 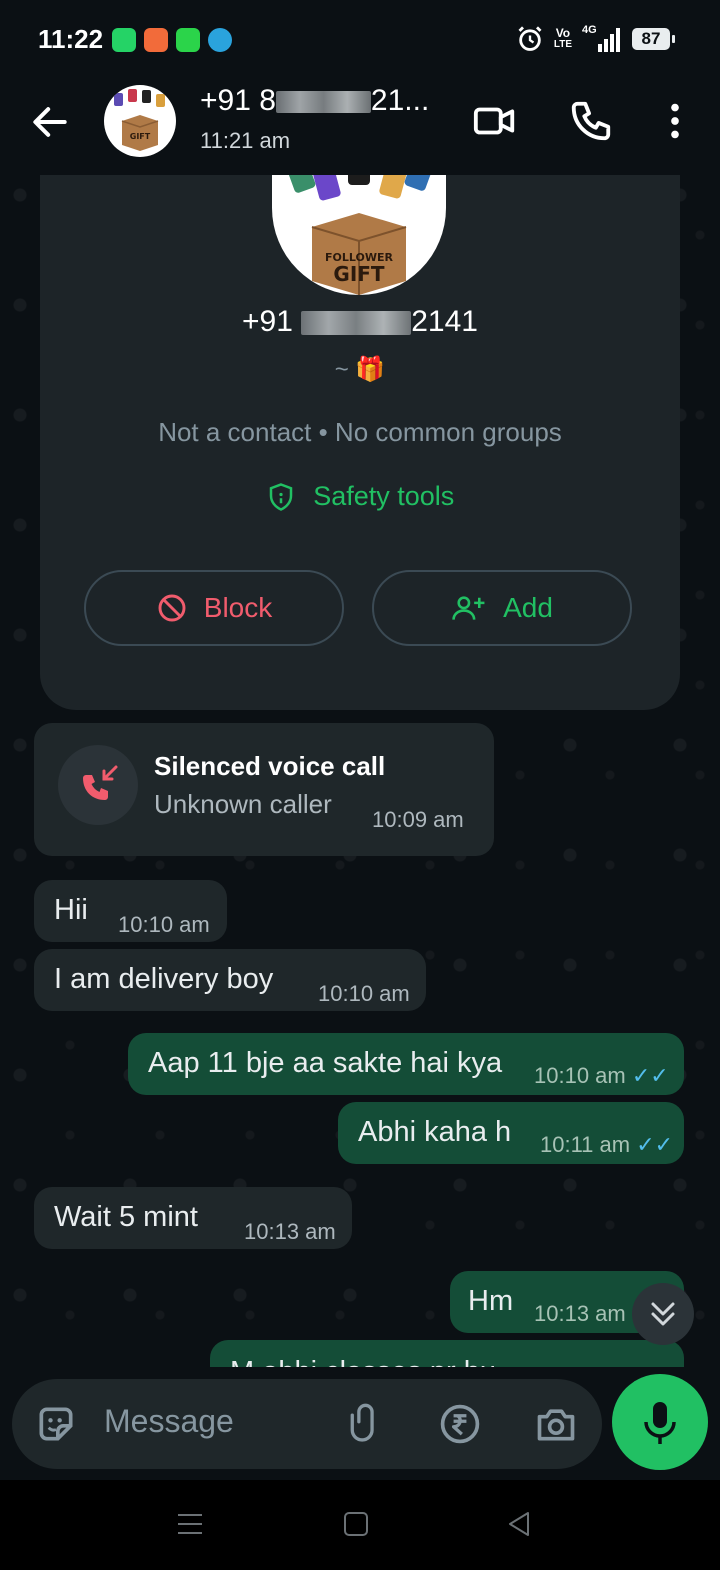 What do you see at coordinates (602, 39) in the screenshot?
I see `signal-icon: 4G` at bounding box center [602, 39].